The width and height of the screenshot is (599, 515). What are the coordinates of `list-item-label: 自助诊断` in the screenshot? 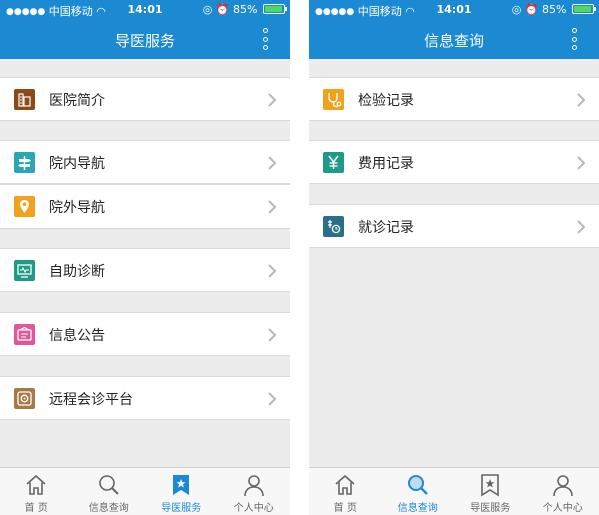 It's located at (77, 272).